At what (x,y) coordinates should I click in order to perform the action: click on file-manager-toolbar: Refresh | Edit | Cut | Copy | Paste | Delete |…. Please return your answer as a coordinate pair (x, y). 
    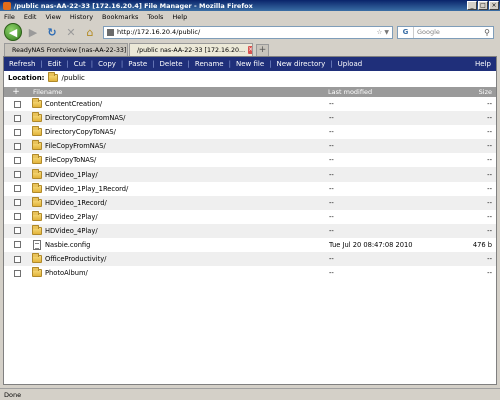
    Looking at the image, I should click on (250, 64).